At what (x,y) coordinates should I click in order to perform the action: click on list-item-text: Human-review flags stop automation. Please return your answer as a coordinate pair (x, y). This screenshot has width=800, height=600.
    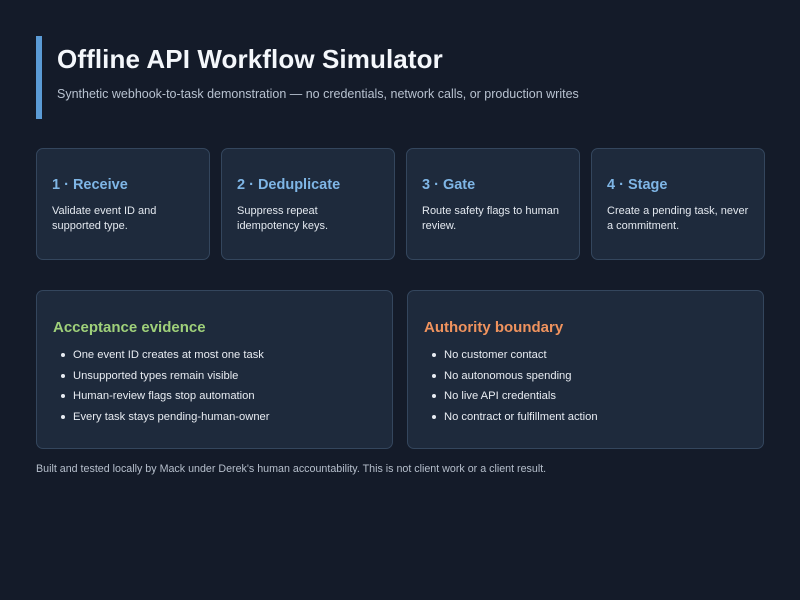
    Looking at the image, I should click on (164, 396).